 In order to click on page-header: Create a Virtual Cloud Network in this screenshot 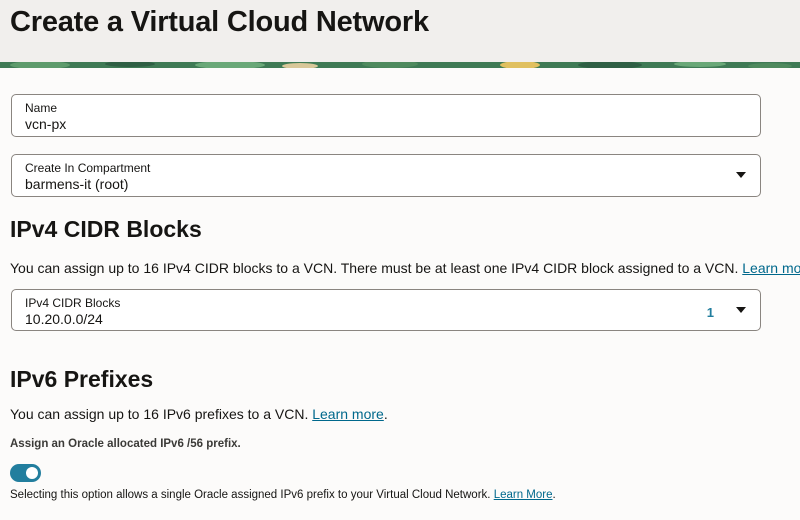, I will do `click(400, 31)`.